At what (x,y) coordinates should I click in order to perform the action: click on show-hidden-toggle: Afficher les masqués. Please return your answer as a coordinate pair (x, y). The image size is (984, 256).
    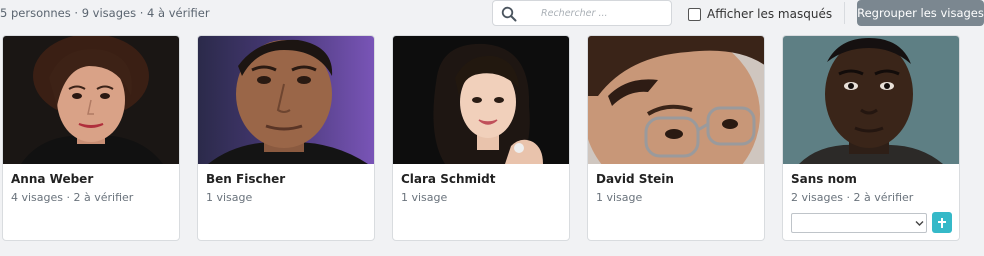
    Looking at the image, I should click on (760, 14).